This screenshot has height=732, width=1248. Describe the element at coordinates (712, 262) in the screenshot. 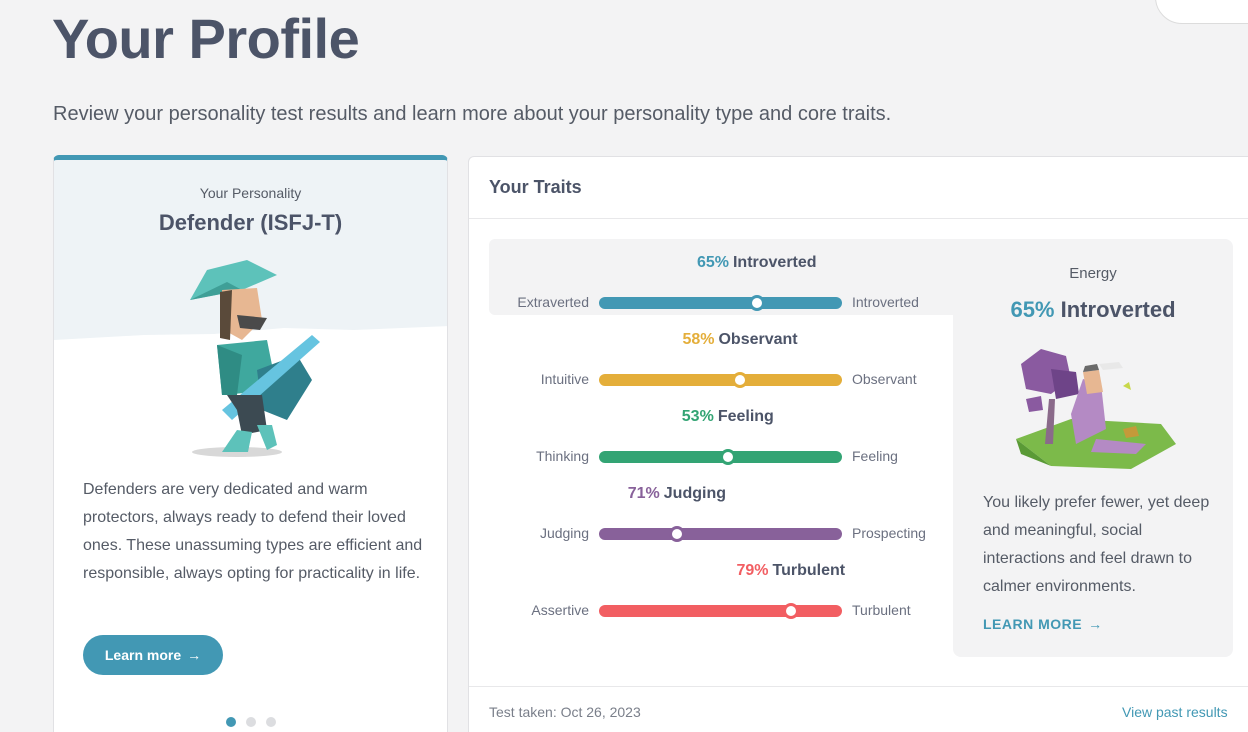

I see `trait-percent: 65%` at that location.